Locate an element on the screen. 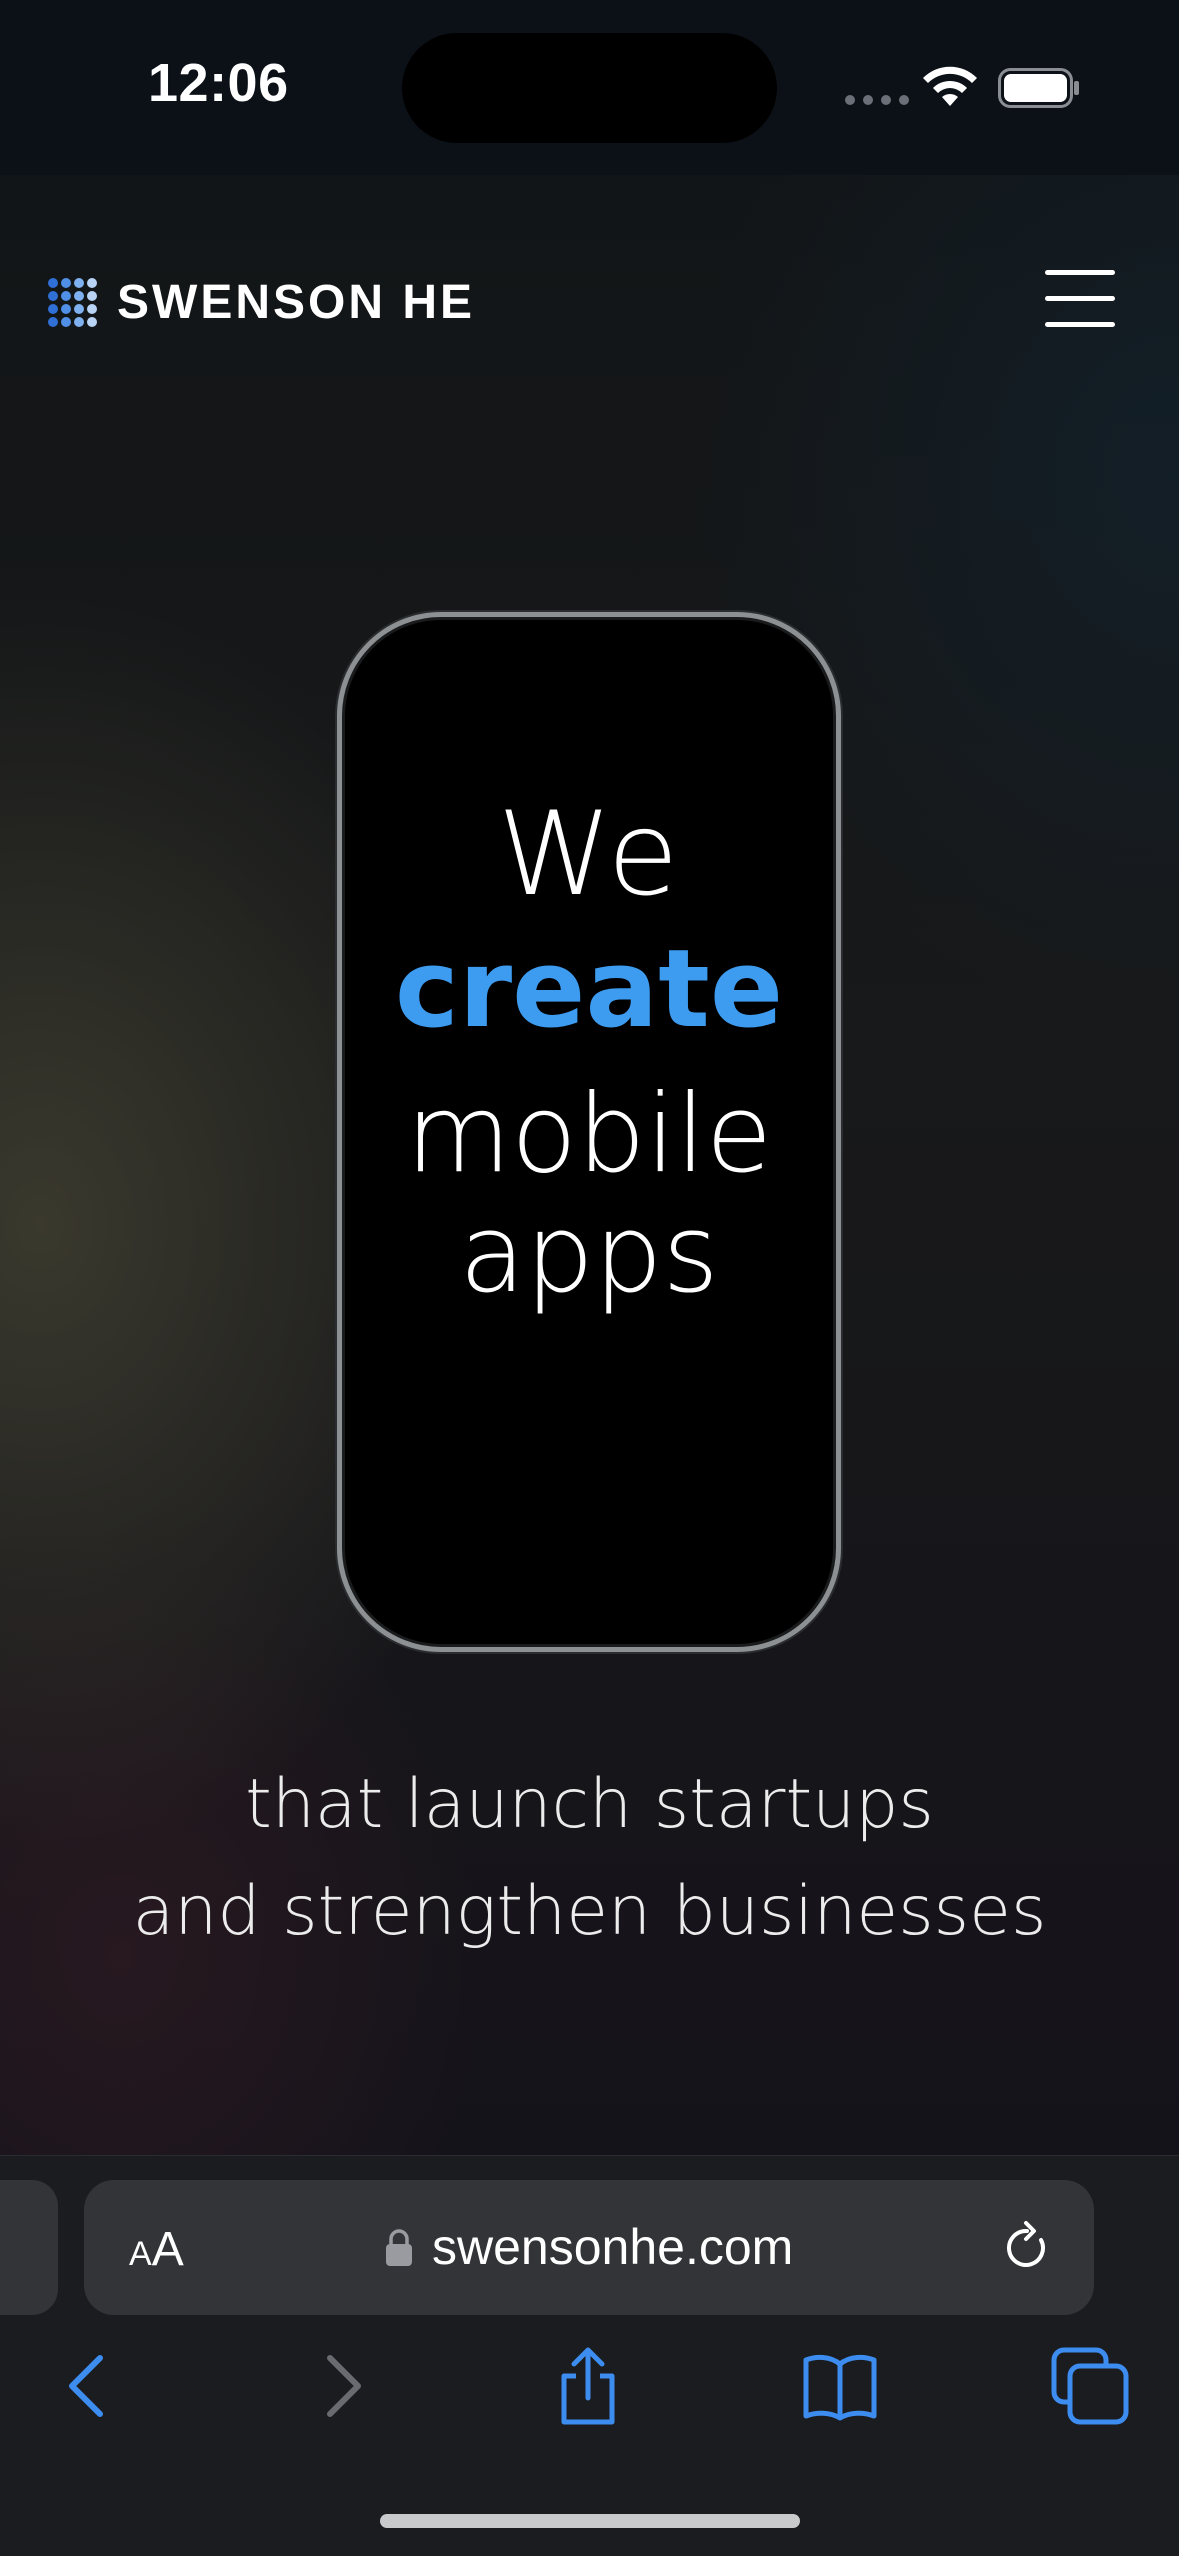 The image size is (1179, 2556). previous-tab-preview is located at coordinates (29, 2247).